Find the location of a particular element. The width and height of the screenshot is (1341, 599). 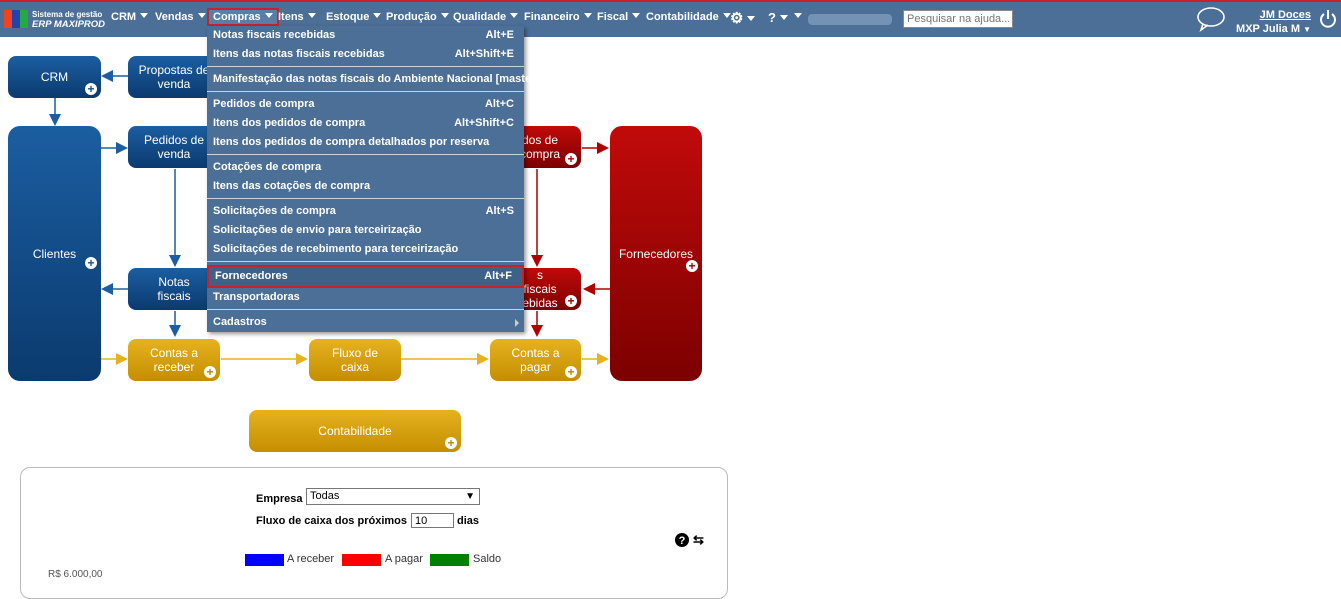

power-icon is located at coordinates (1328, 19).